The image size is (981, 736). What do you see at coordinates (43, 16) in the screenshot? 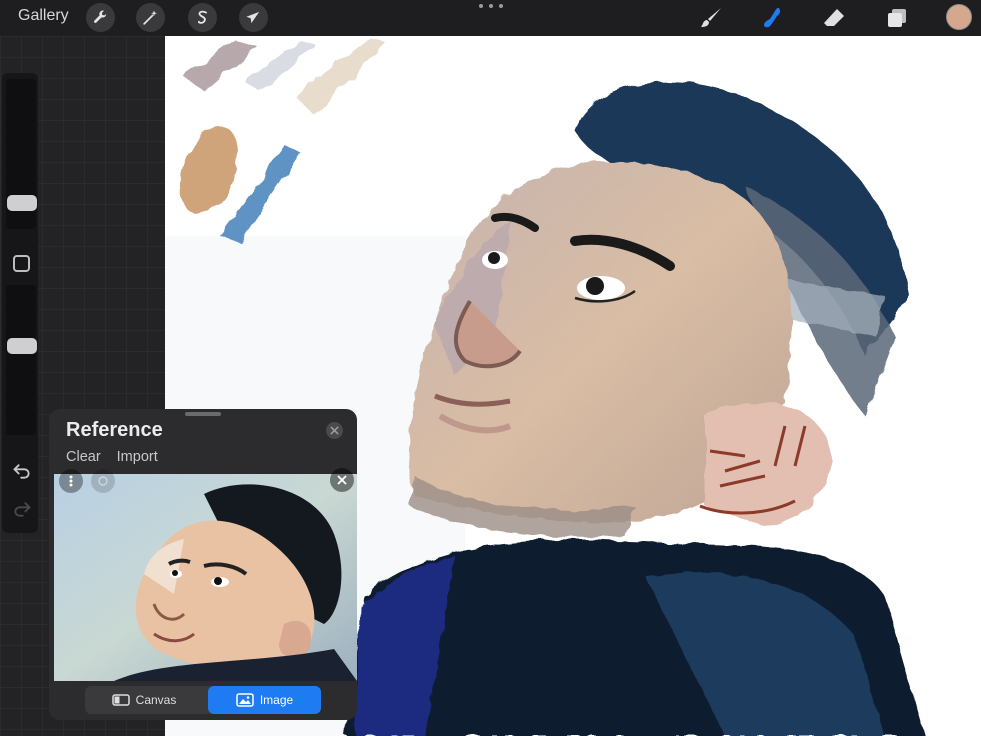
I see `gallery-button: Gallery` at bounding box center [43, 16].